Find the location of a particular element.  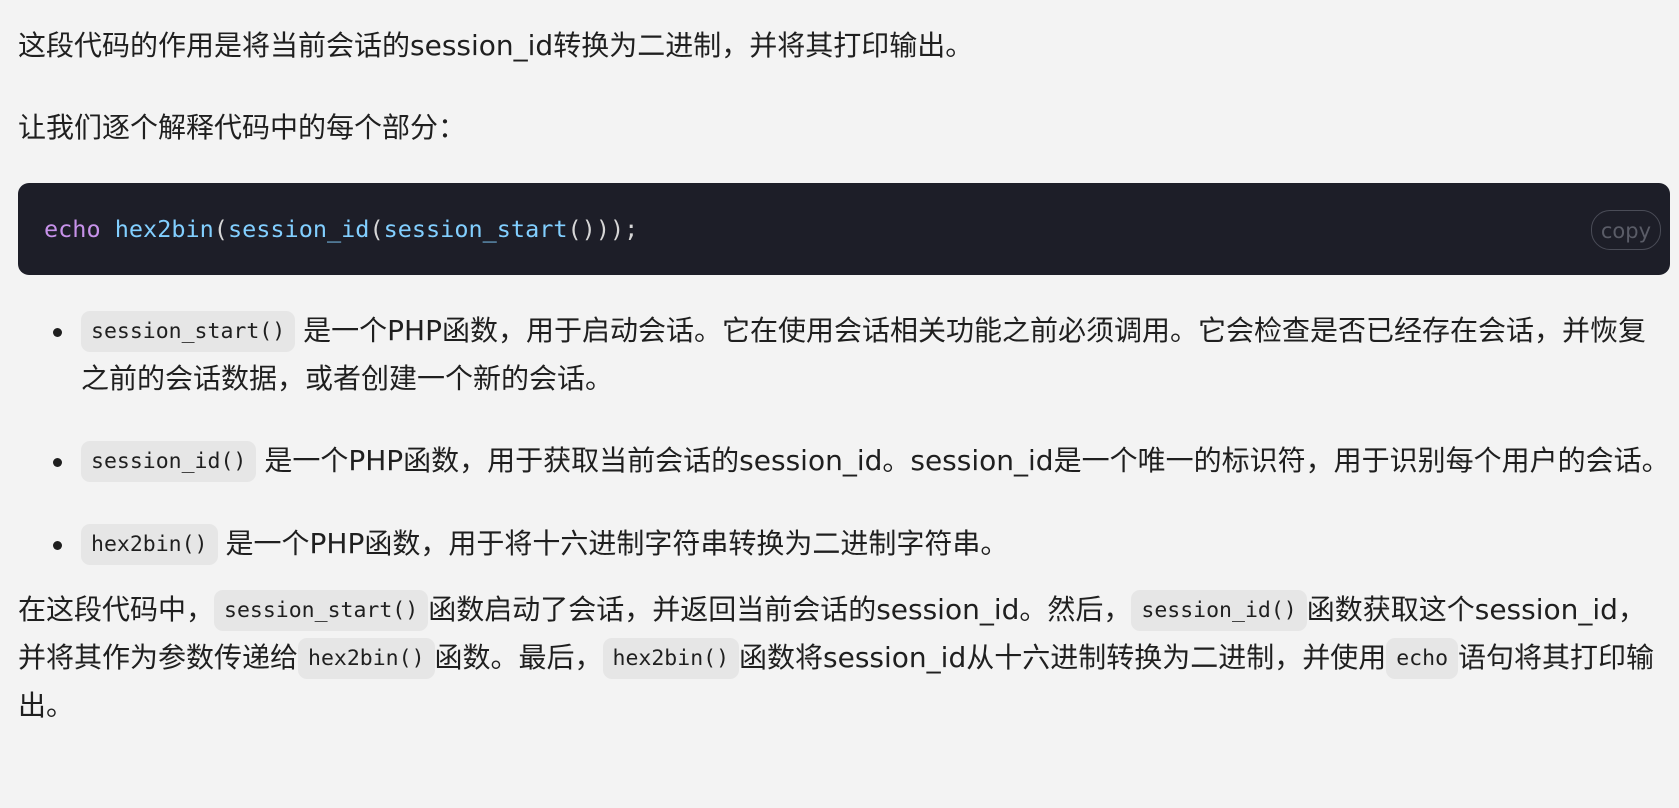

inline-code: echo is located at coordinates (1422, 658).